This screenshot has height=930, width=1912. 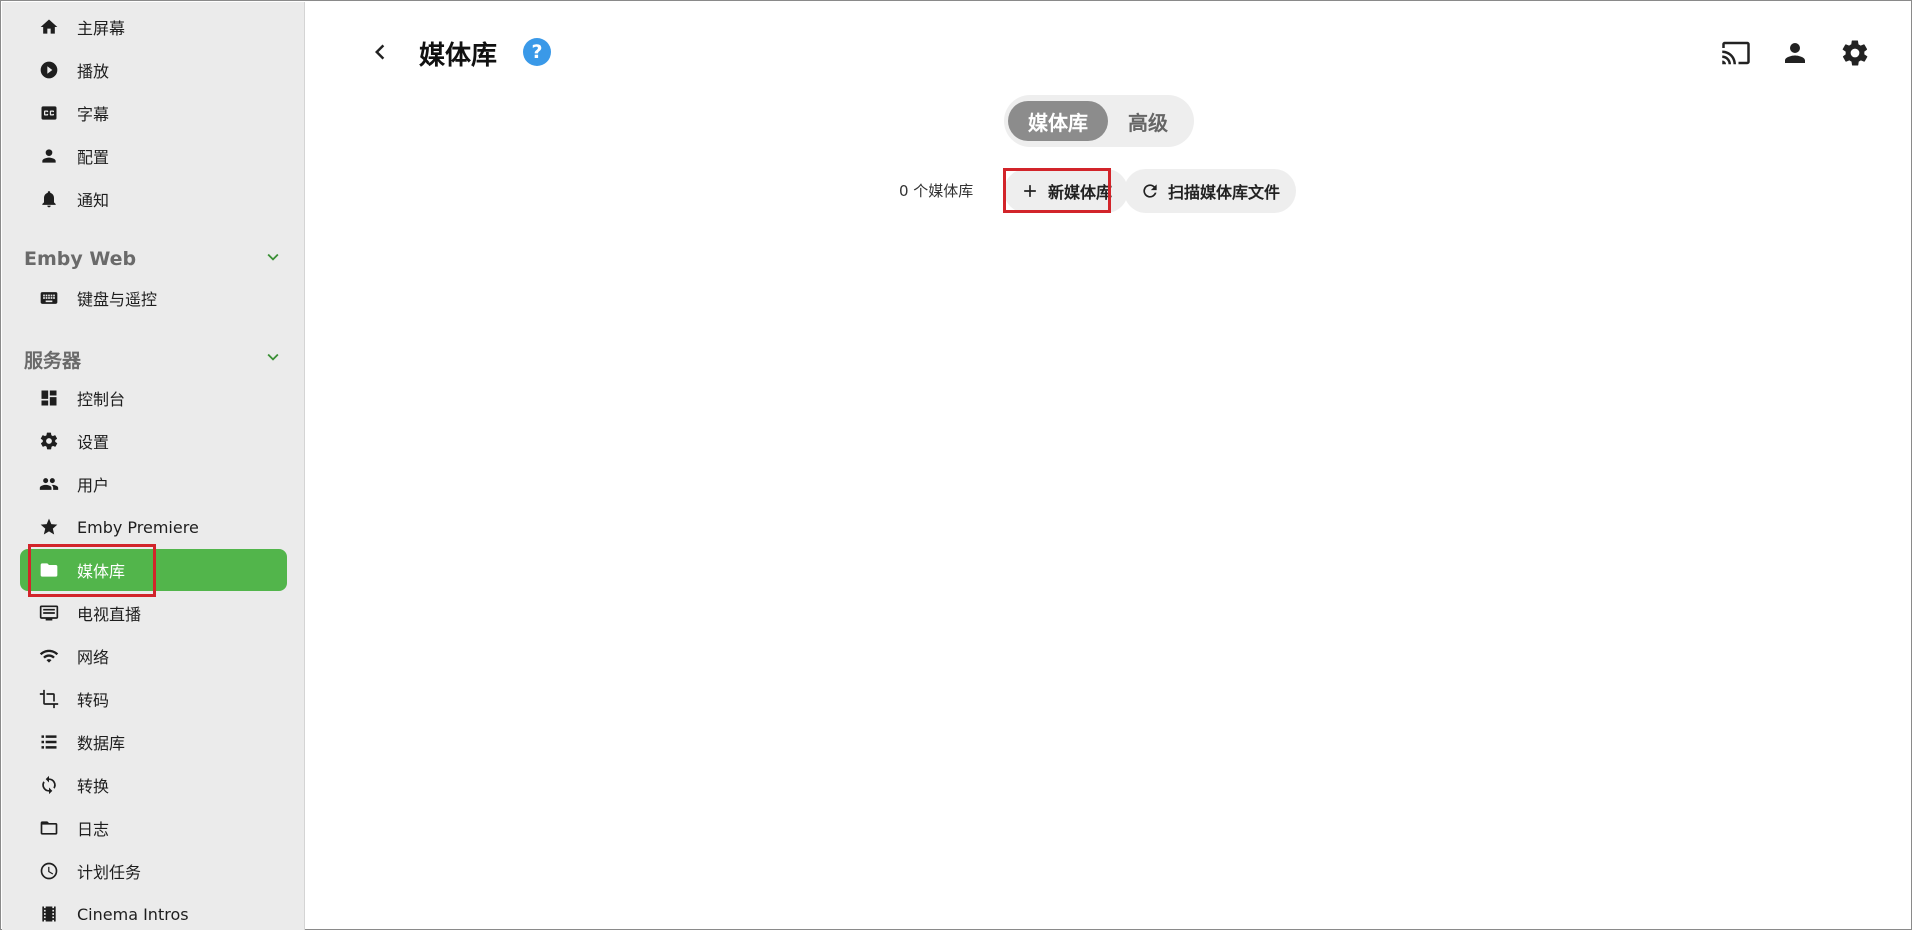 What do you see at coordinates (49, 199) in the screenshot?
I see `bell-icon` at bounding box center [49, 199].